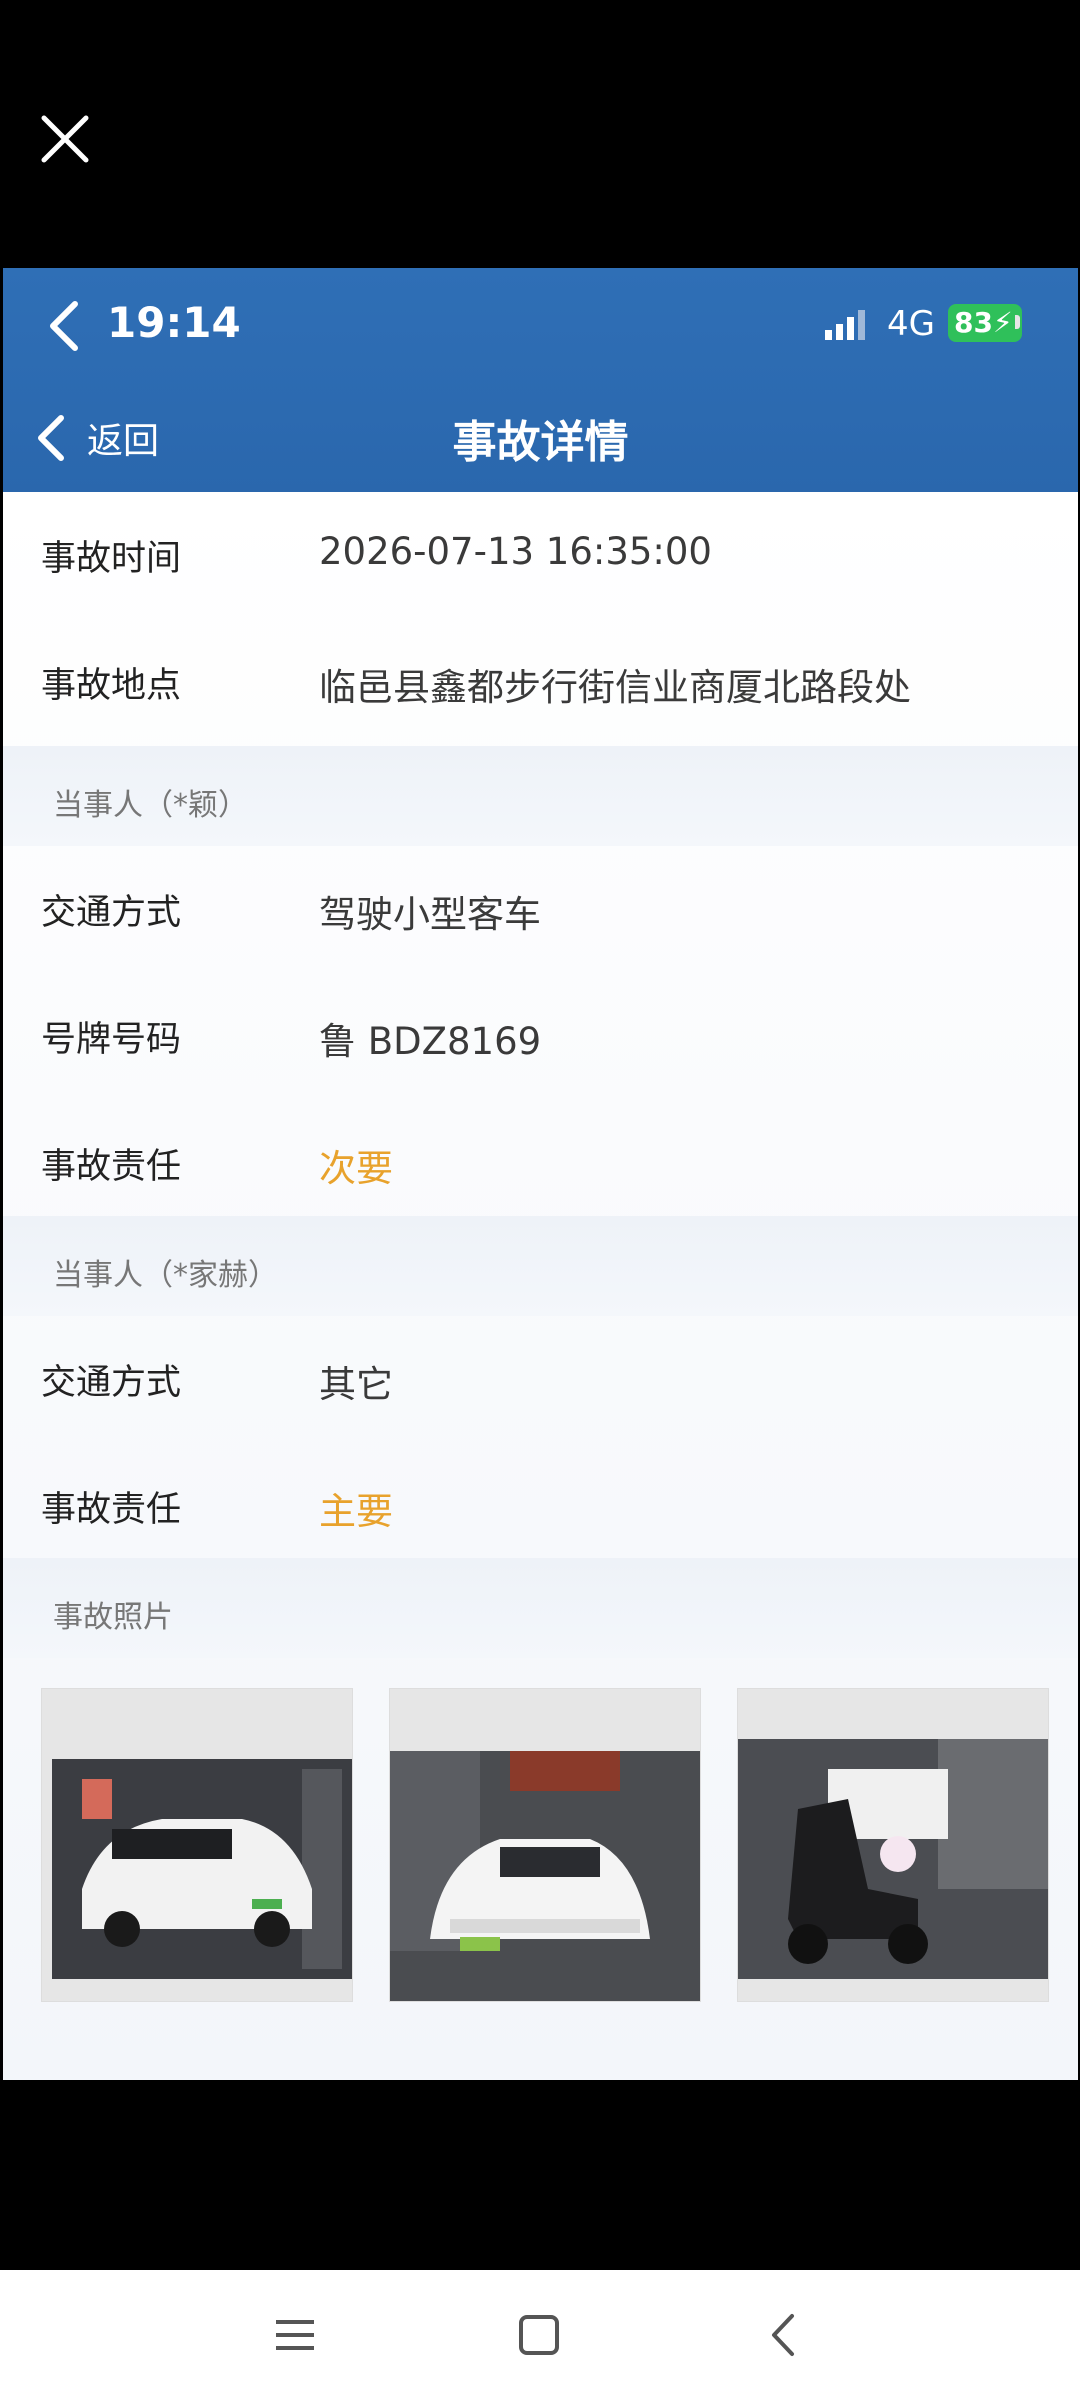 The image size is (1080, 2400). What do you see at coordinates (540, 1163) in the screenshot?
I see `party-1-responsibility-row: 事故责任 次要` at bounding box center [540, 1163].